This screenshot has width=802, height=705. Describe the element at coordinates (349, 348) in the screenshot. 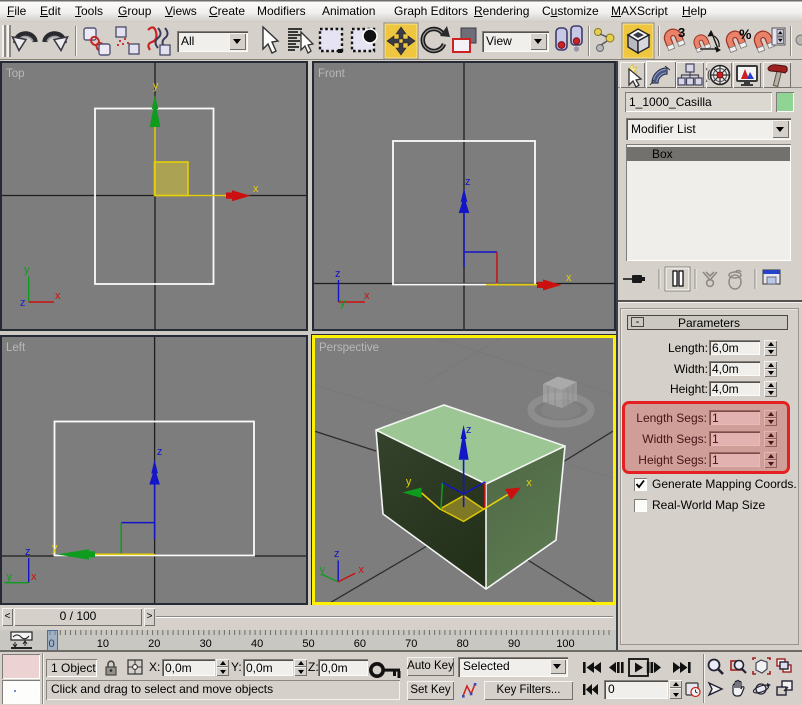

I see `svg-text: Perspective` at that location.